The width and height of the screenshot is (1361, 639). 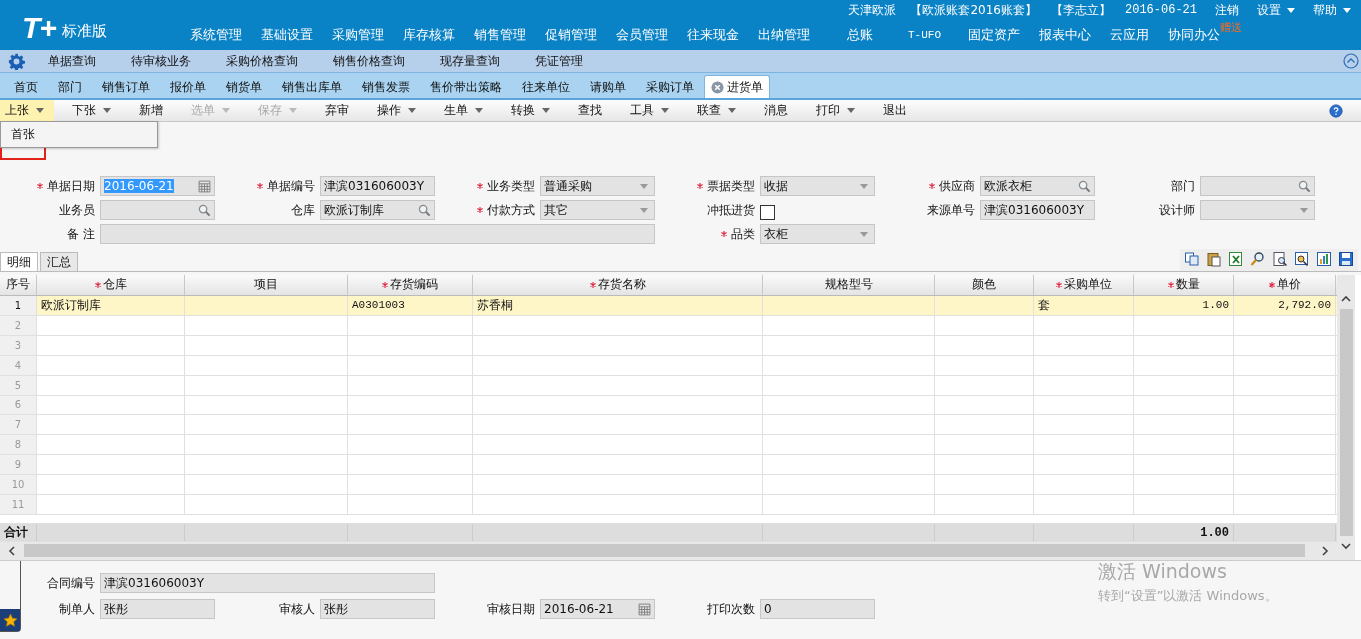 I want to click on column-header: 仓库, so click(x=110, y=285).